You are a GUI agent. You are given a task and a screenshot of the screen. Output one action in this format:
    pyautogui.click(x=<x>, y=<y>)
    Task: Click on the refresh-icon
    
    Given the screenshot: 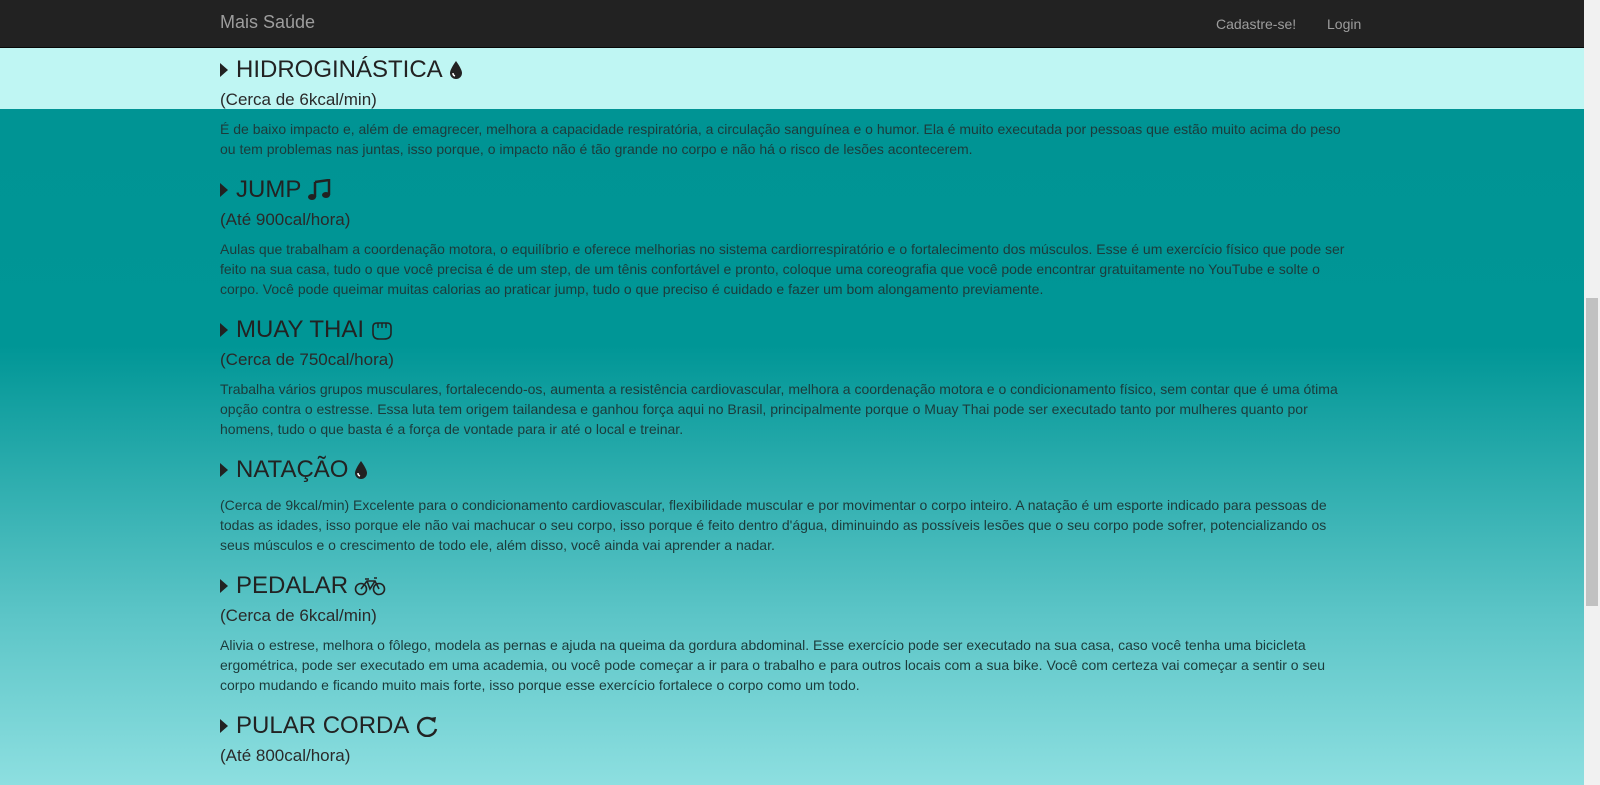 What is the action you would take?
    pyautogui.click(x=427, y=726)
    